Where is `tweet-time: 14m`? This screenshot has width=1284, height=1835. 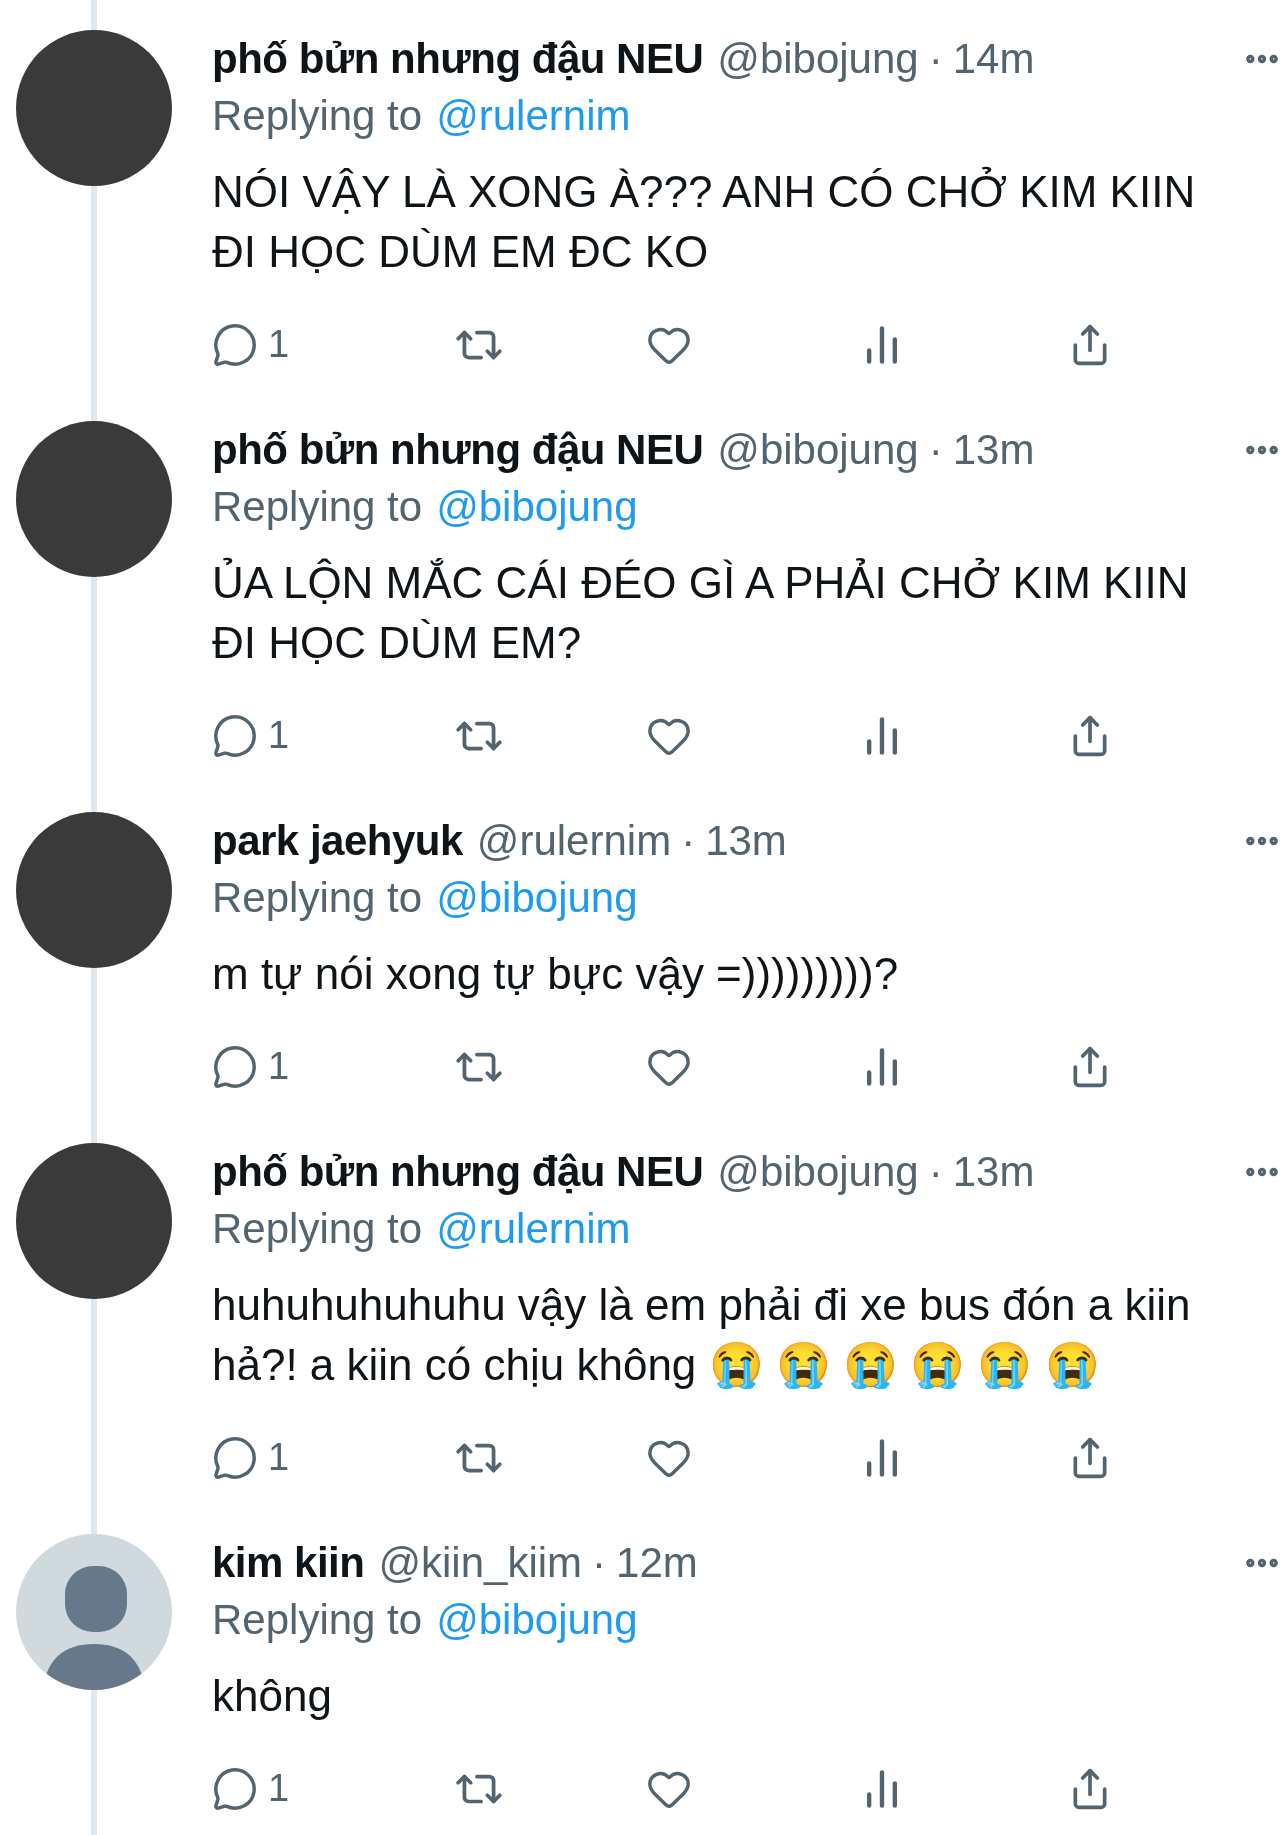 tweet-time: 14m is located at coordinates (993, 59).